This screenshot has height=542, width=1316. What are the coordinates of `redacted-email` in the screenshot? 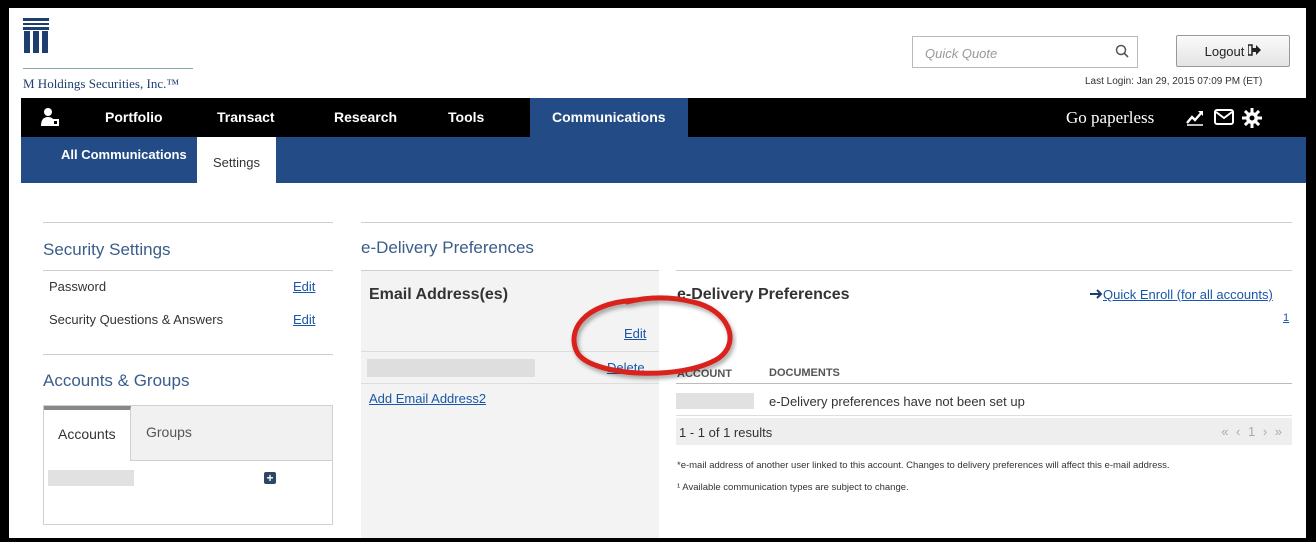 It's located at (451, 368).